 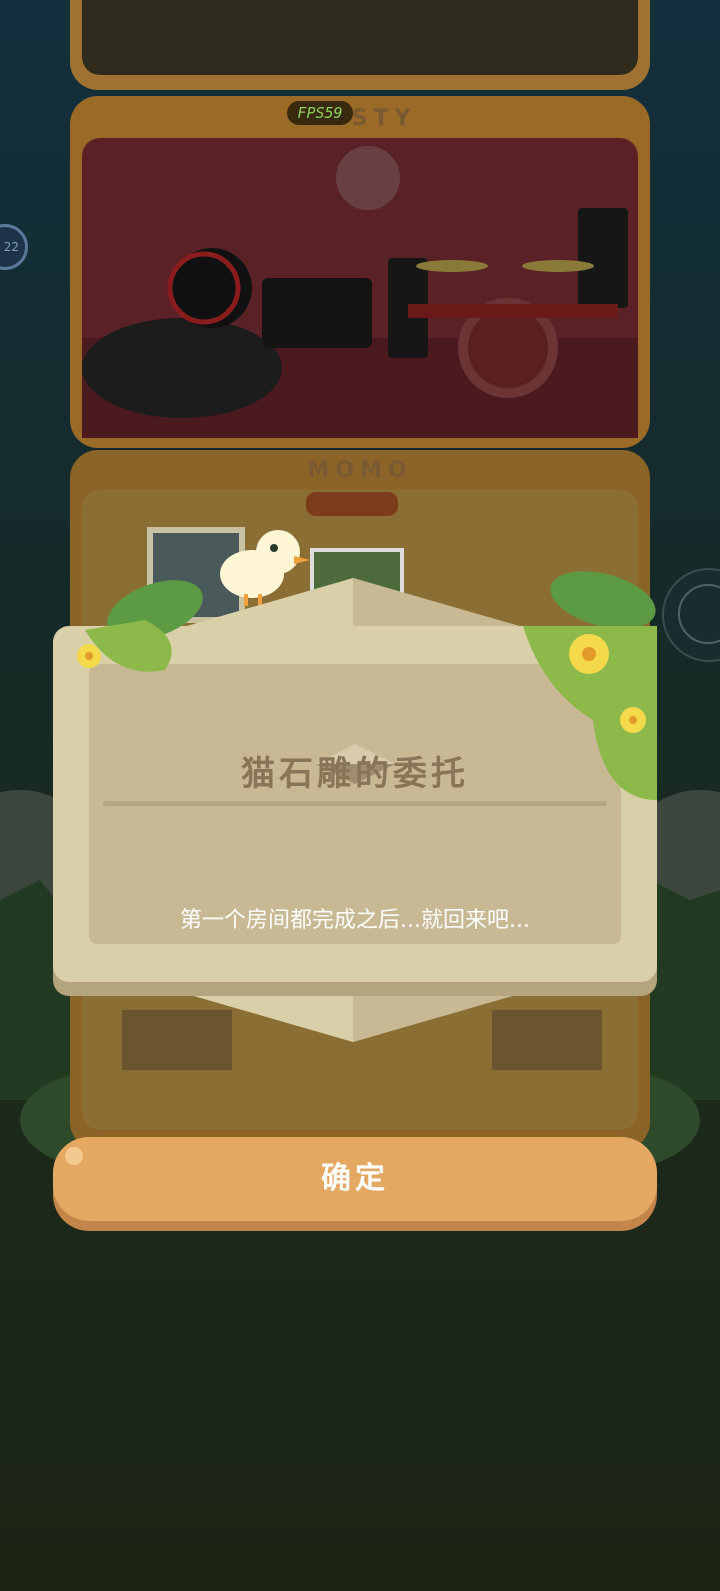 I want to click on room-top, so click(x=360, y=45).